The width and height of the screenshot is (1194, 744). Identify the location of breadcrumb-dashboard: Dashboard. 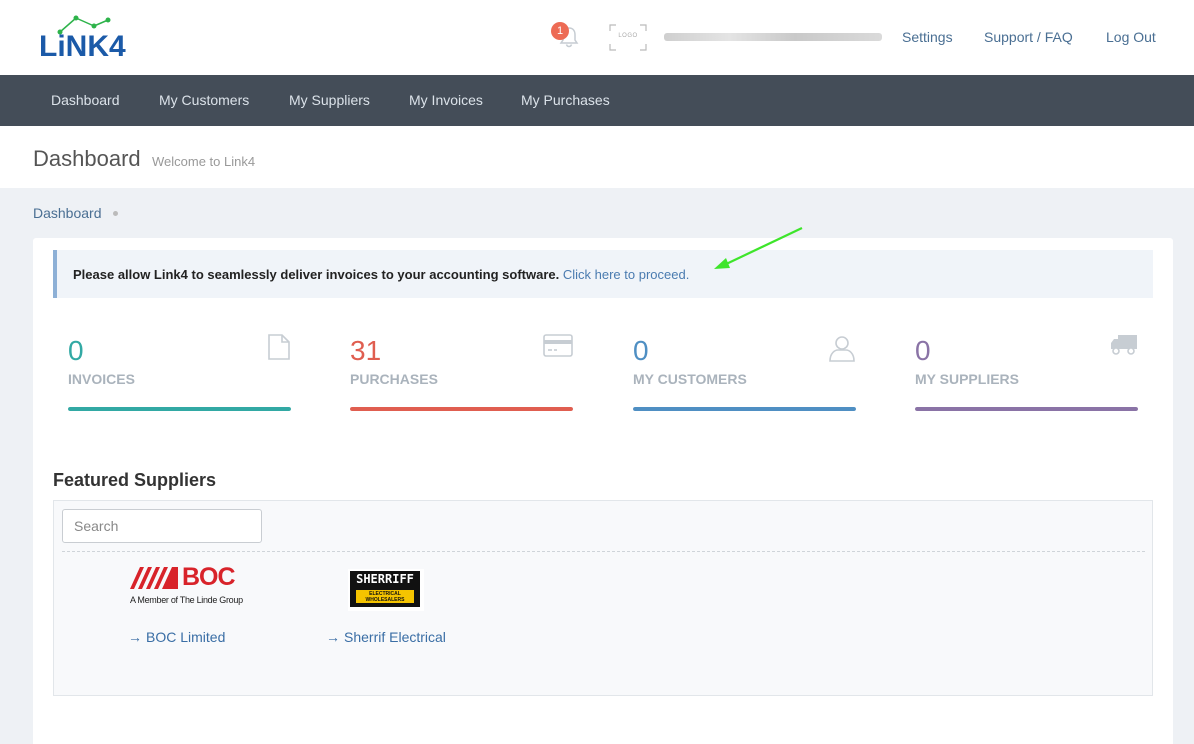
(67, 213).